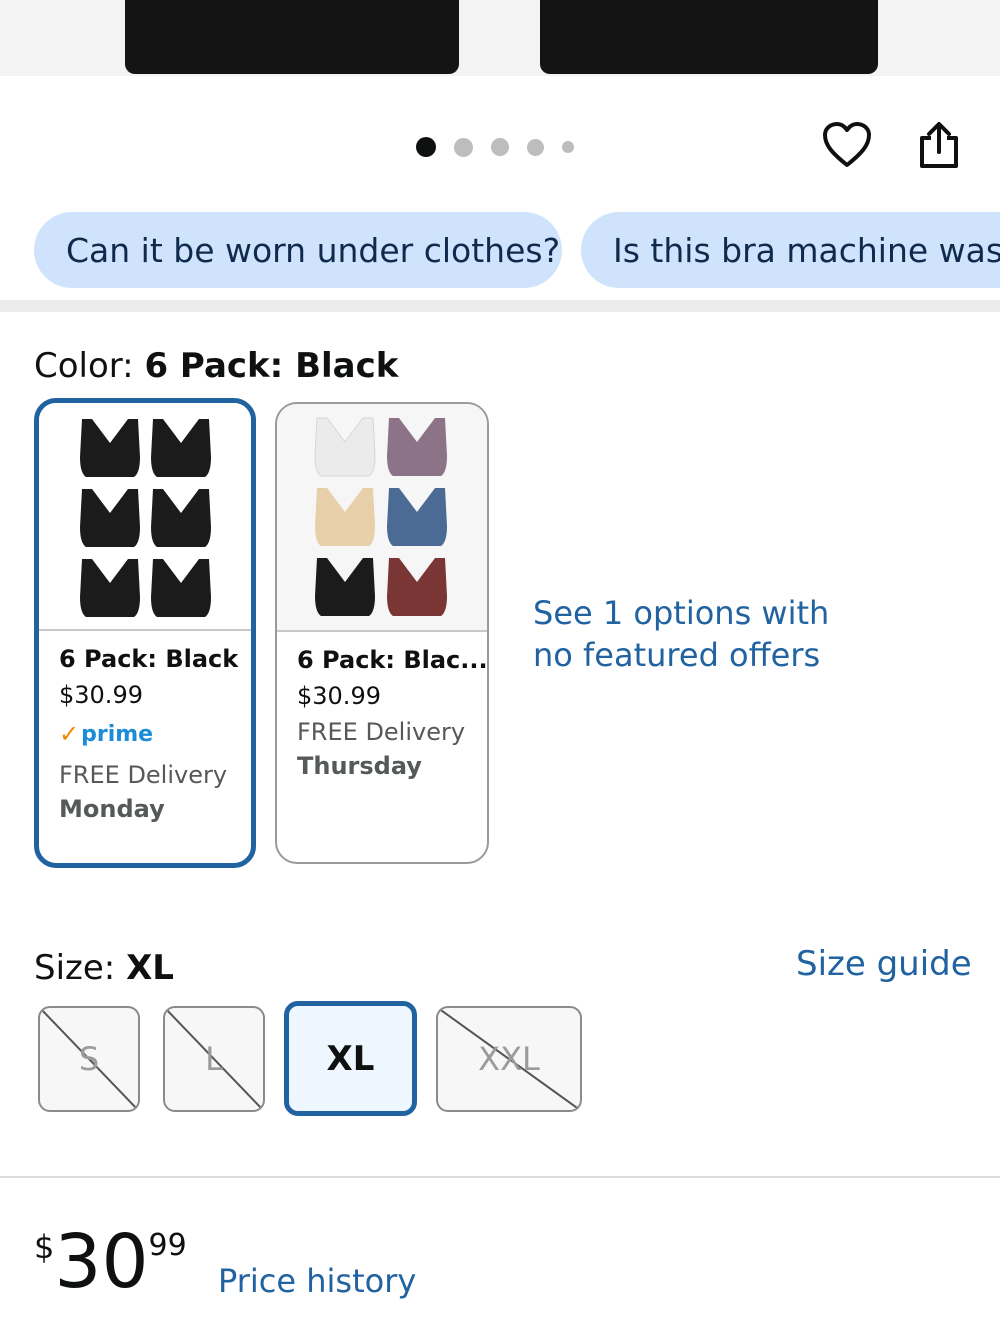  I want to click on size-heading: Size: XL, so click(104, 968).